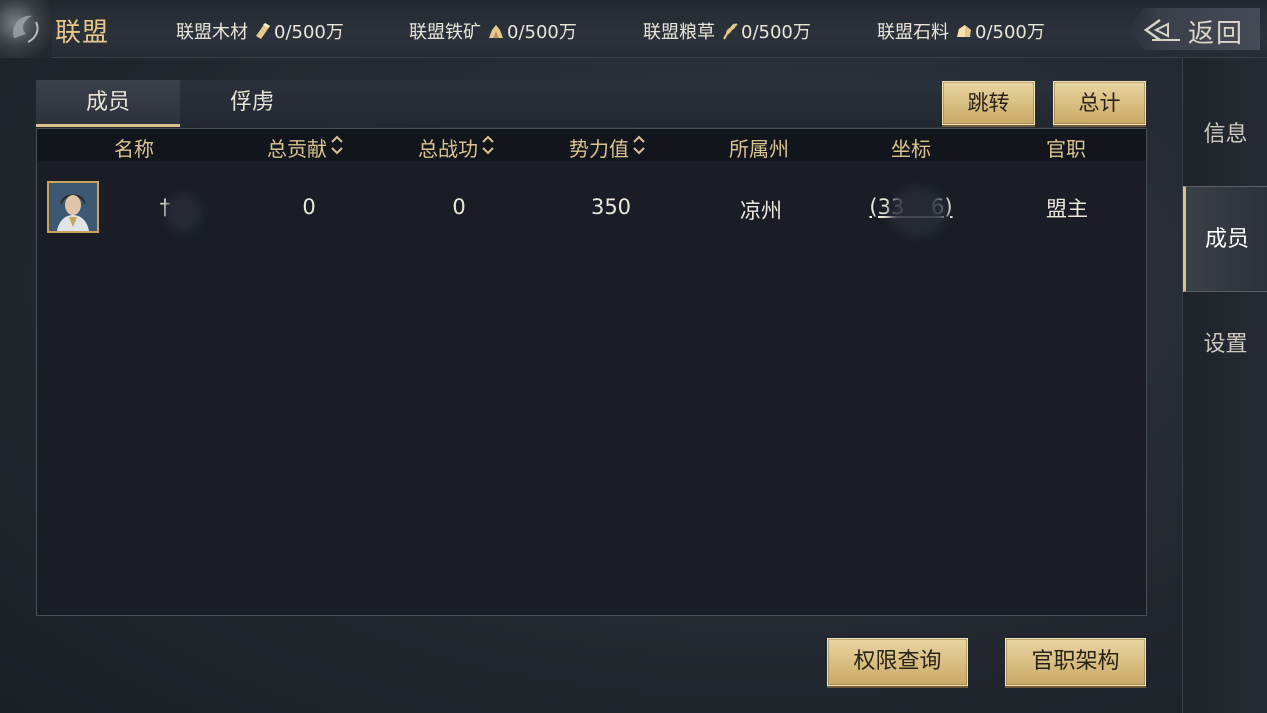 This screenshot has height=713, width=1267. Describe the element at coordinates (988, 103) in the screenshot. I see `jump-button: 跳转` at that location.